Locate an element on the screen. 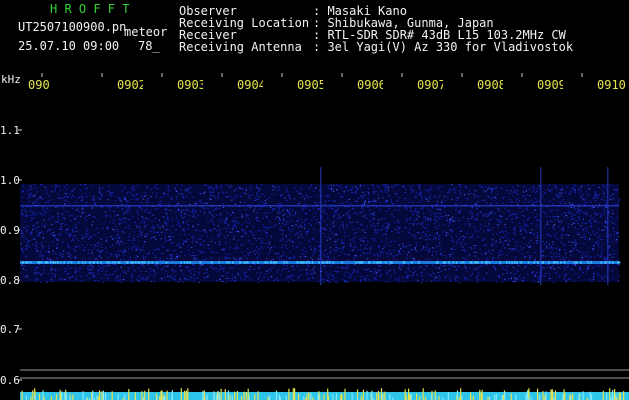 The width and height of the screenshot is (629, 400). app-title: H R O F F T is located at coordinates (90, 9).